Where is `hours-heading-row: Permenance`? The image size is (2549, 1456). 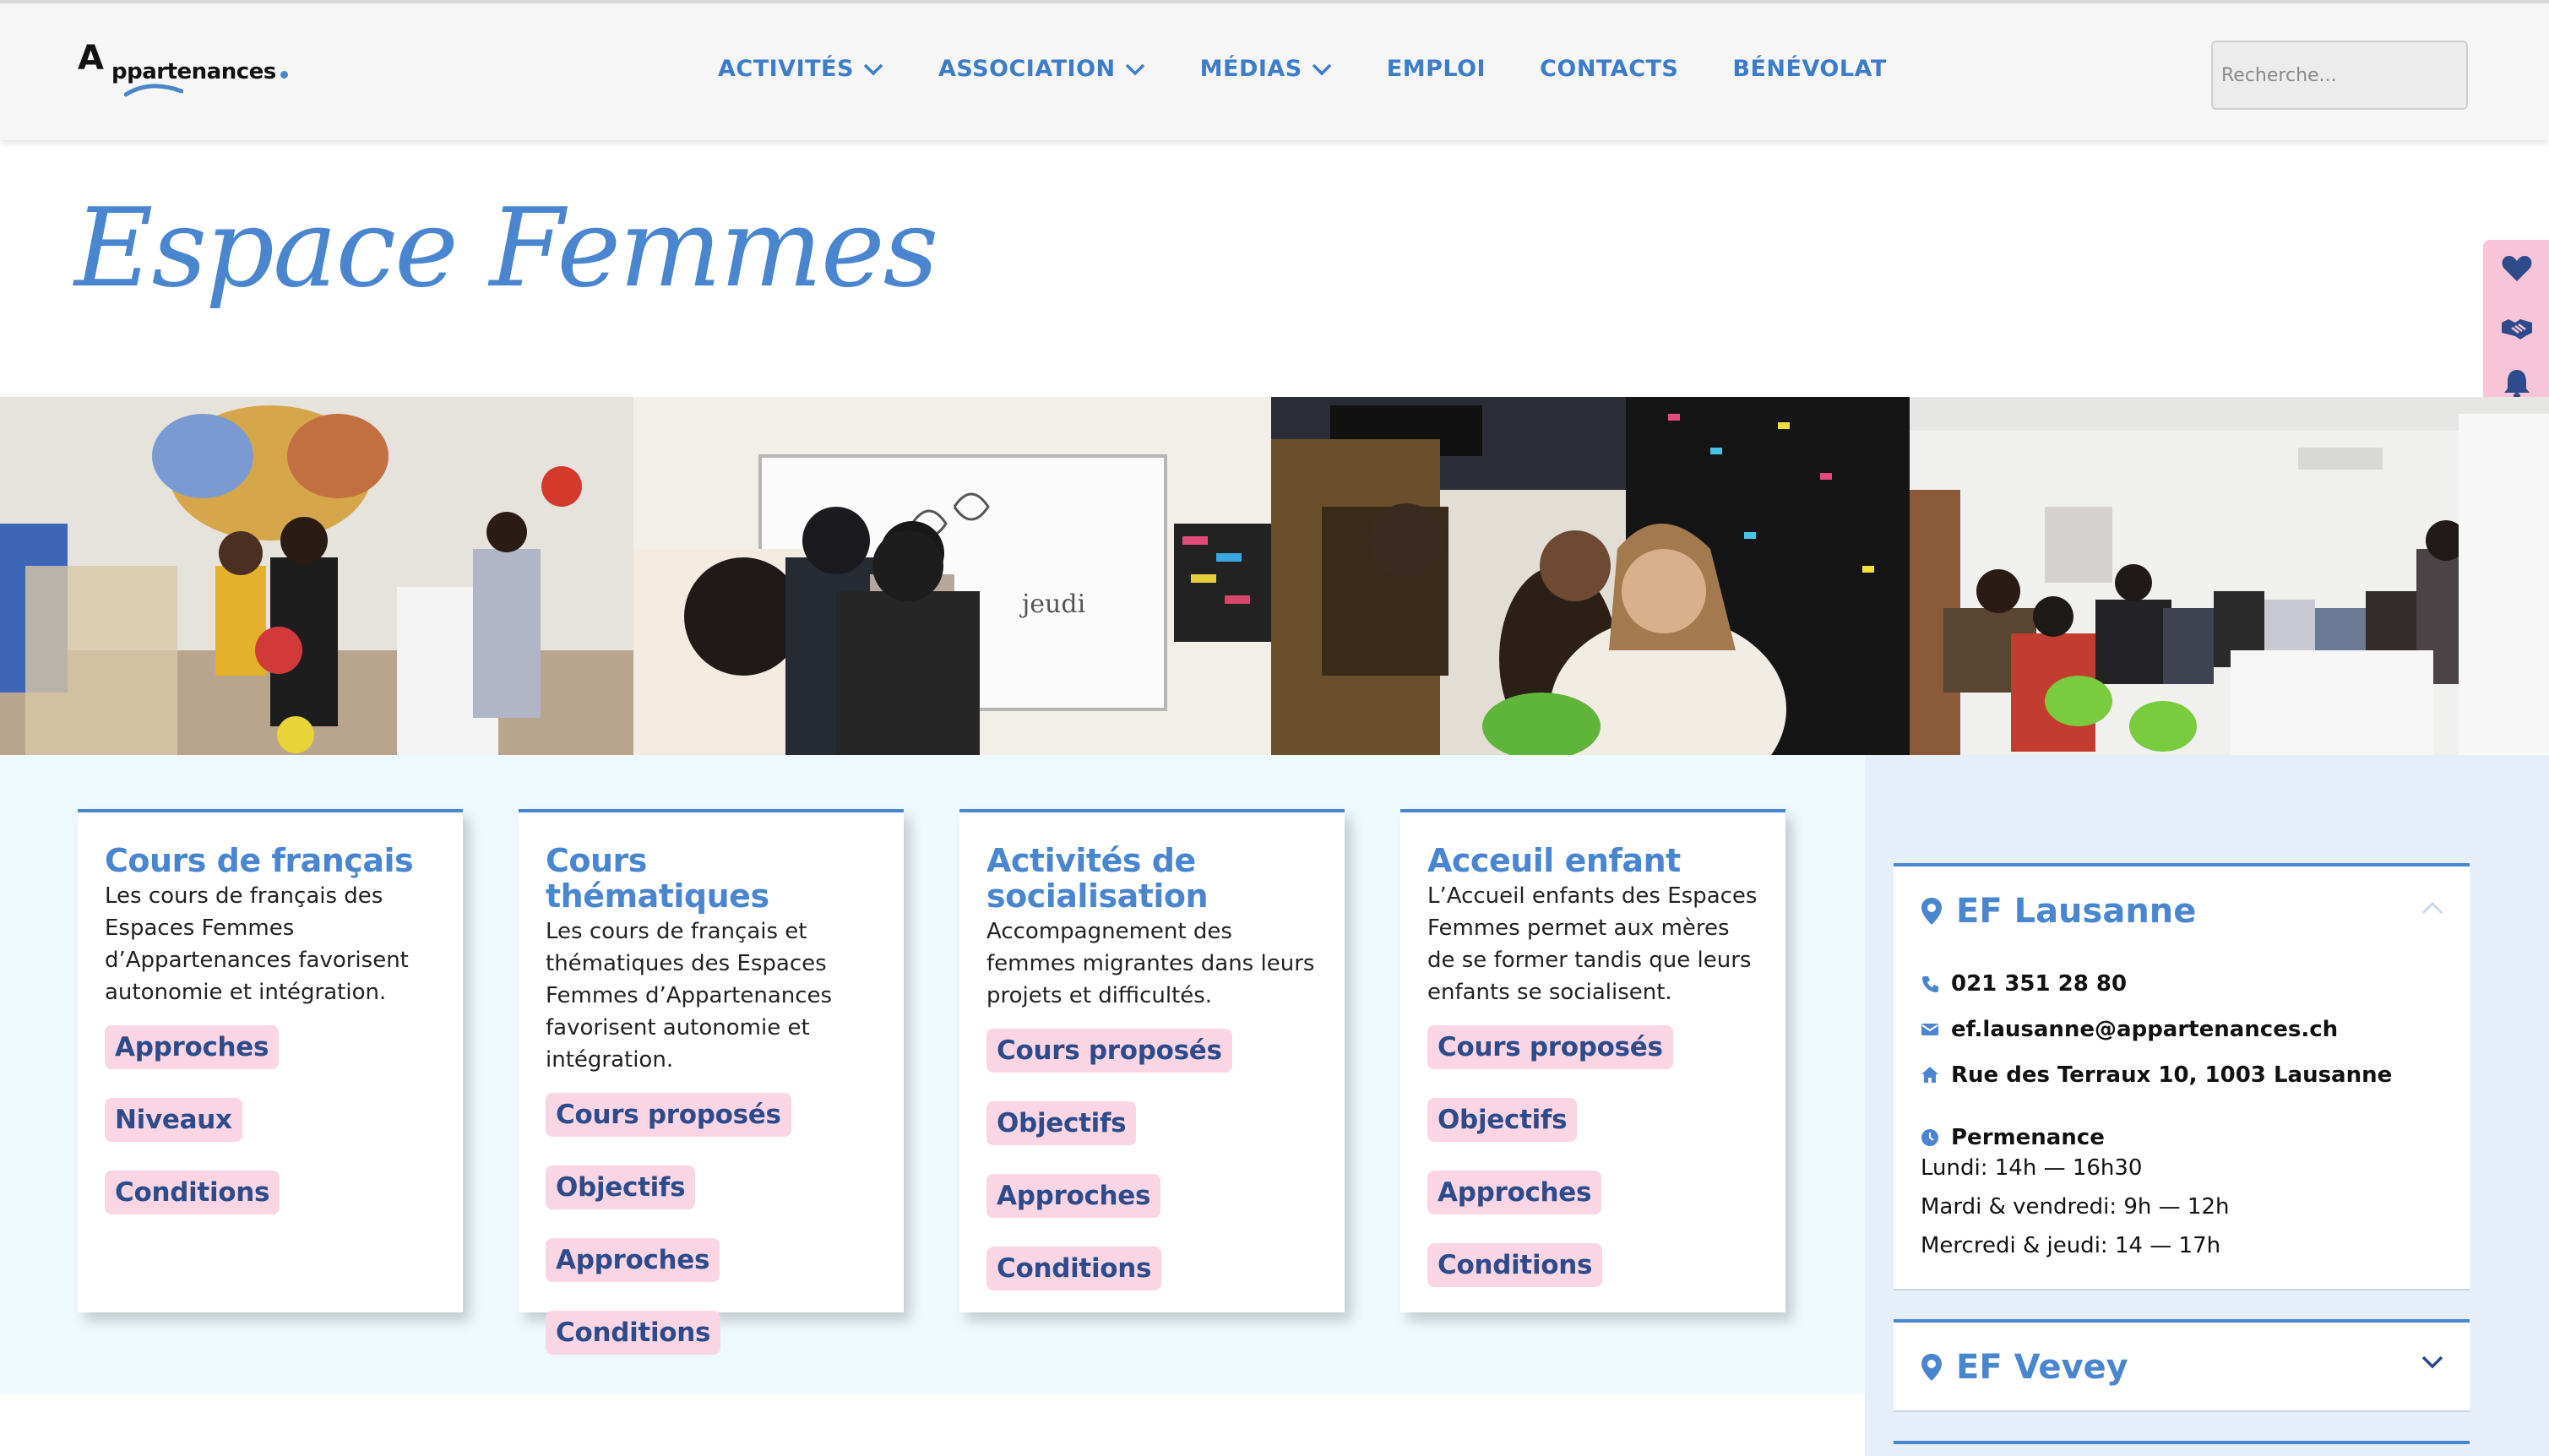 hours-heading-row: Permenance is located at coordinates (2013, 1137).